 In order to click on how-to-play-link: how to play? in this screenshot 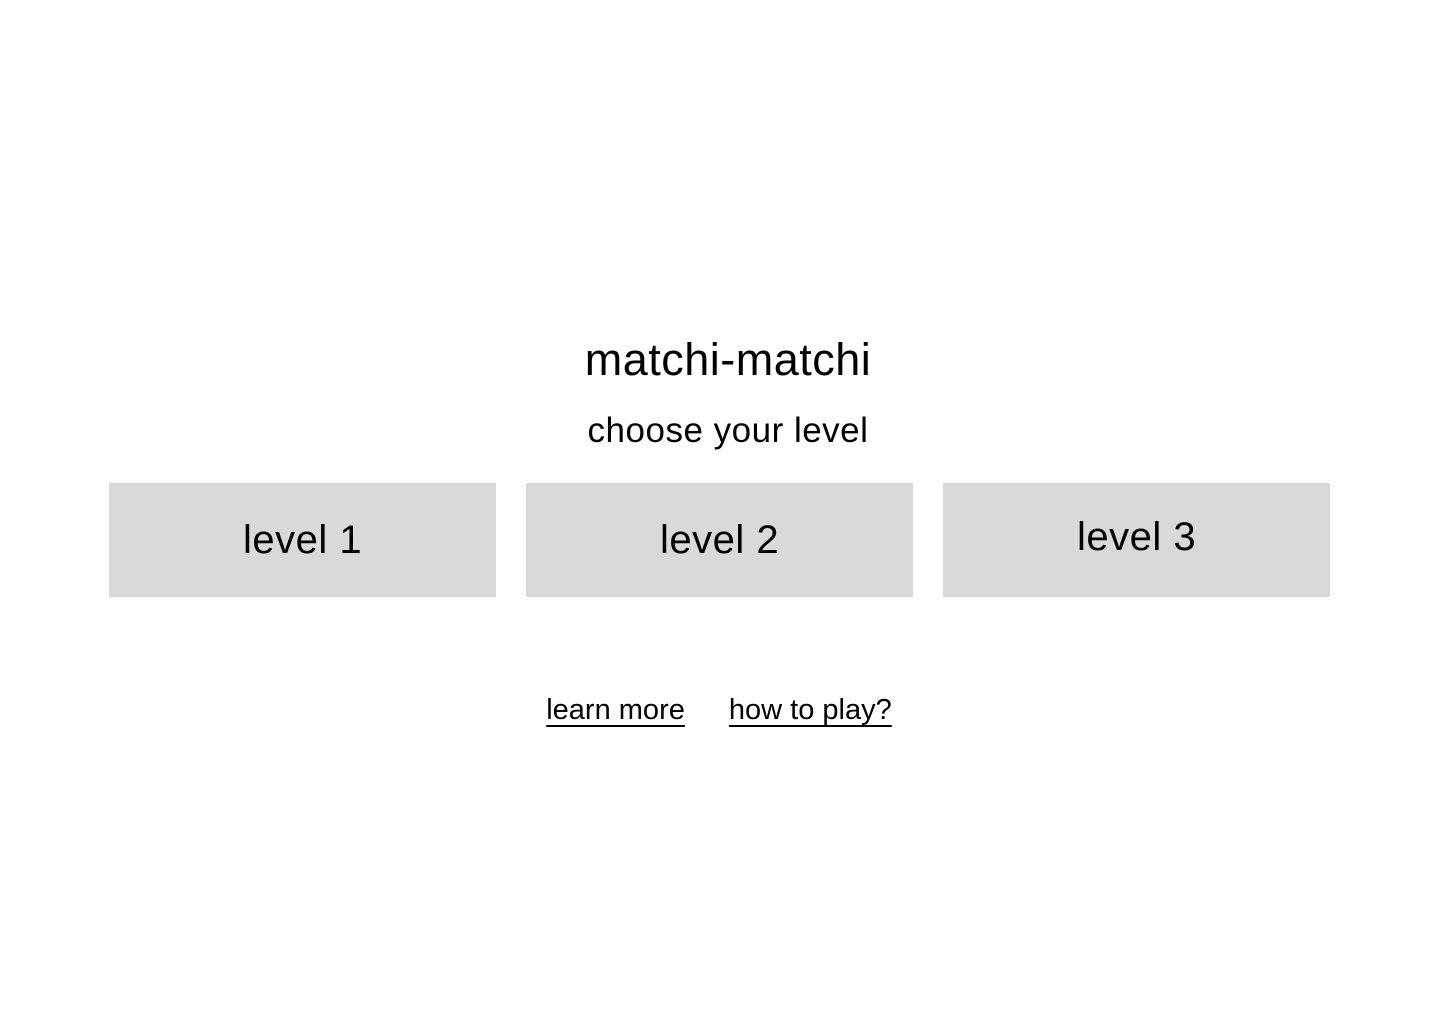, I will do `click(810, 710)`.